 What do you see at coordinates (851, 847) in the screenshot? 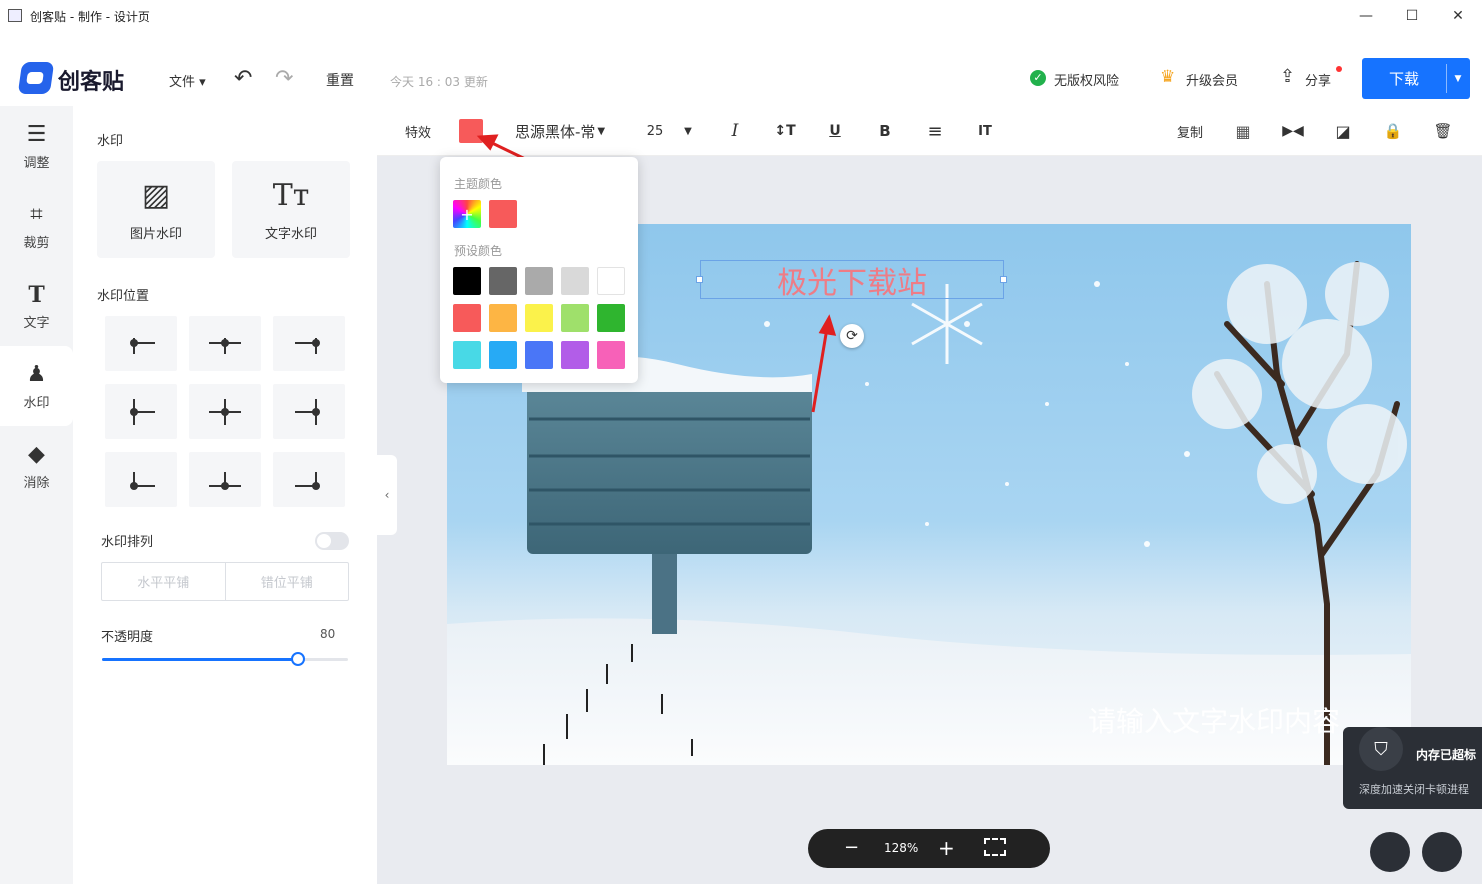
I see `zoom-out-button: −` at bounding box center [851, 847].